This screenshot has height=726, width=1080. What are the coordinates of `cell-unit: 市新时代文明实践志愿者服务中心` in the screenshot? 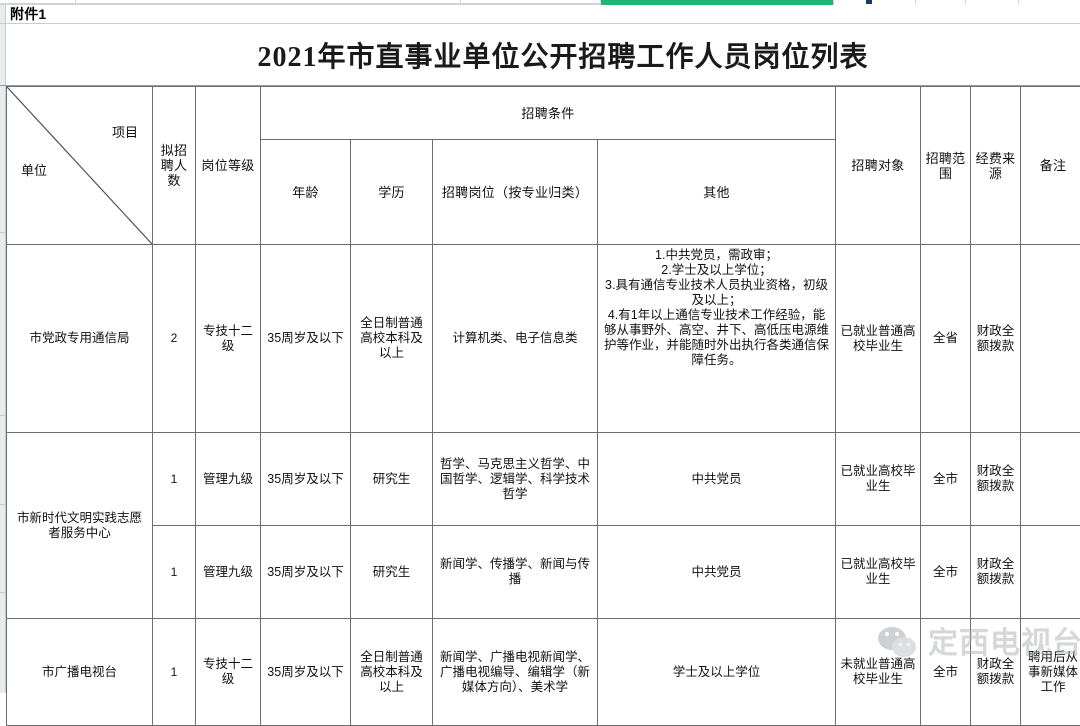 It's located at (80, 526).